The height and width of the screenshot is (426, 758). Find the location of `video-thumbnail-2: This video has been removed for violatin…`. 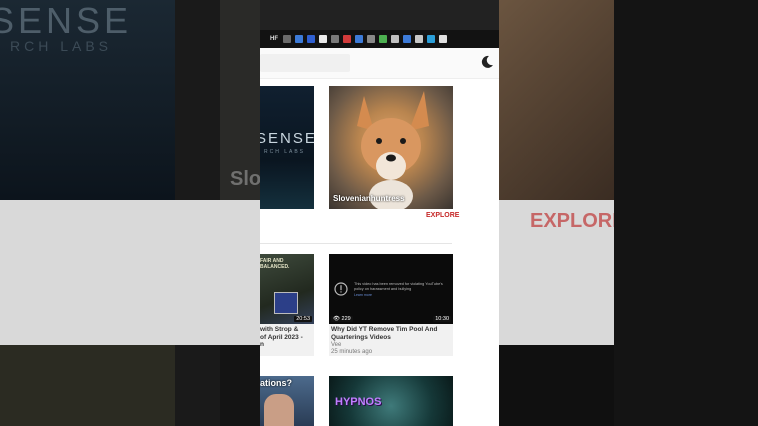

video-thumbnail-2: This video has been removed for violatin… is located at coordinates (391, 289).